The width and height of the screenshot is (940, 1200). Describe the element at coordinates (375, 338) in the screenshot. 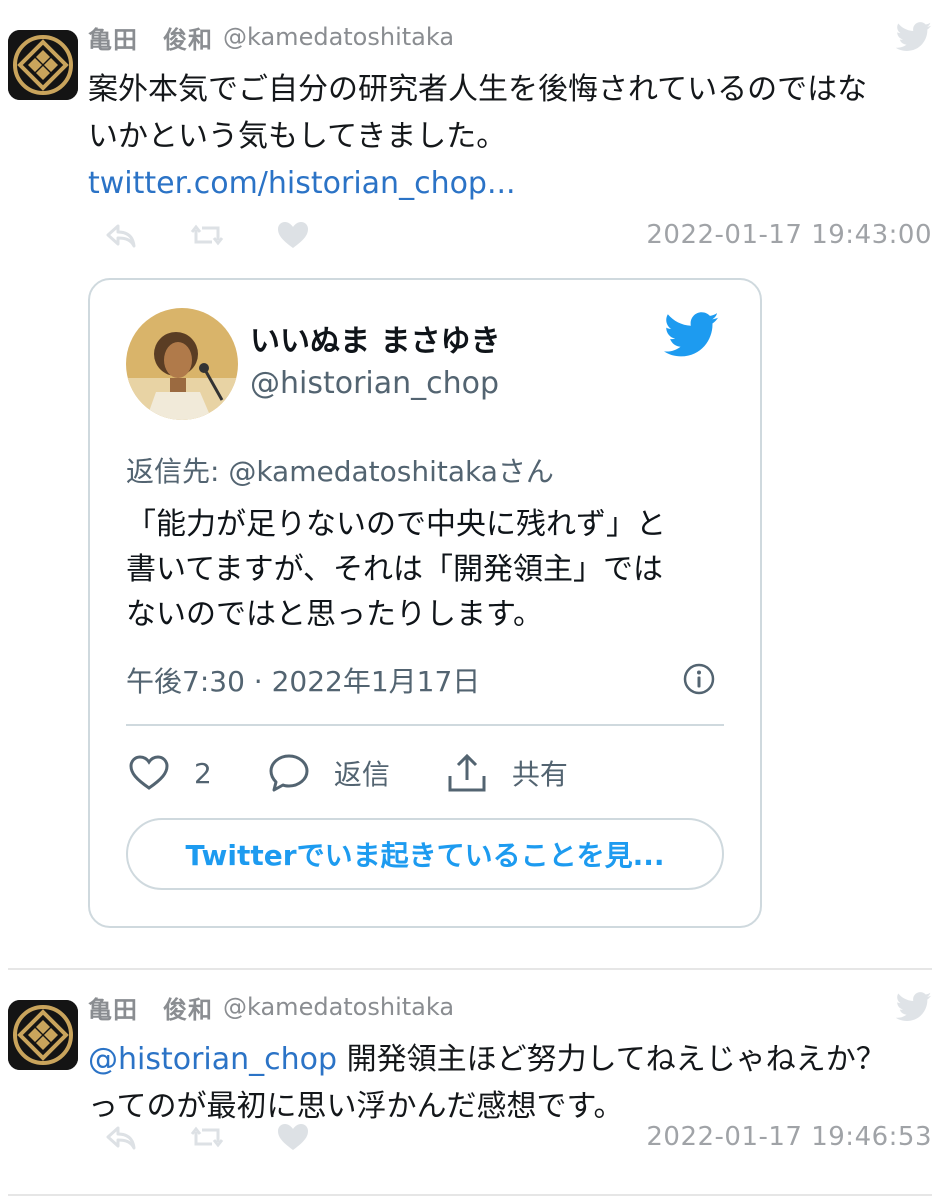

I see `embed-author-name: いいぬま まさゆき` at that location.